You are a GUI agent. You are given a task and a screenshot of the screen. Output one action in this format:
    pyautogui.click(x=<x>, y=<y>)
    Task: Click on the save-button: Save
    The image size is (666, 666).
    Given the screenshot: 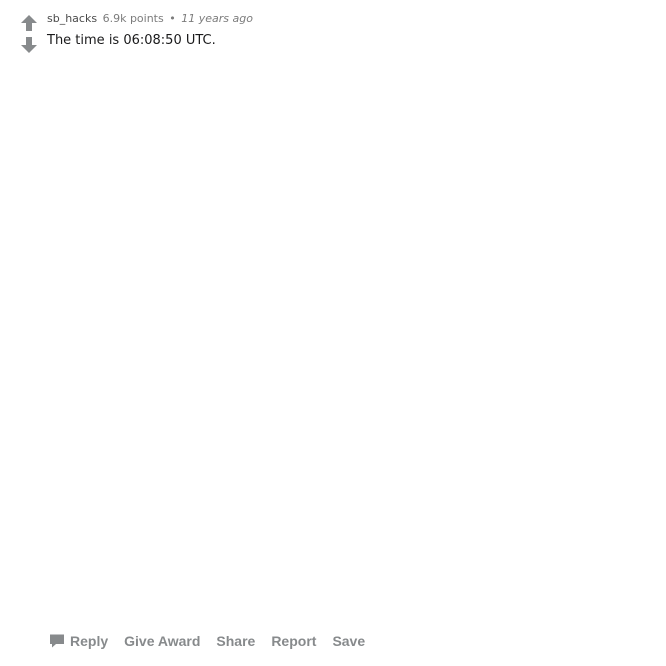 What is the action you would take?
    pyautogui.click(x=348, y=641)
    